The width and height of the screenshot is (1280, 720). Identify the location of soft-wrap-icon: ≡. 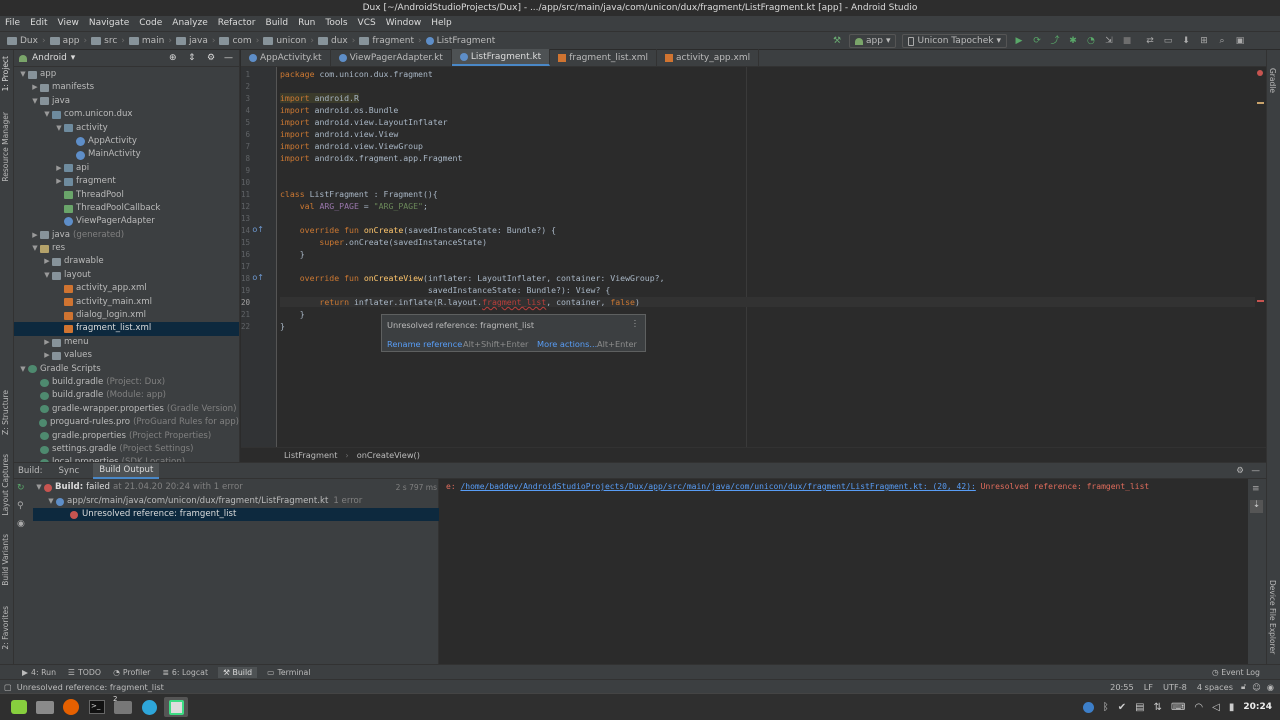
(1256, 489).